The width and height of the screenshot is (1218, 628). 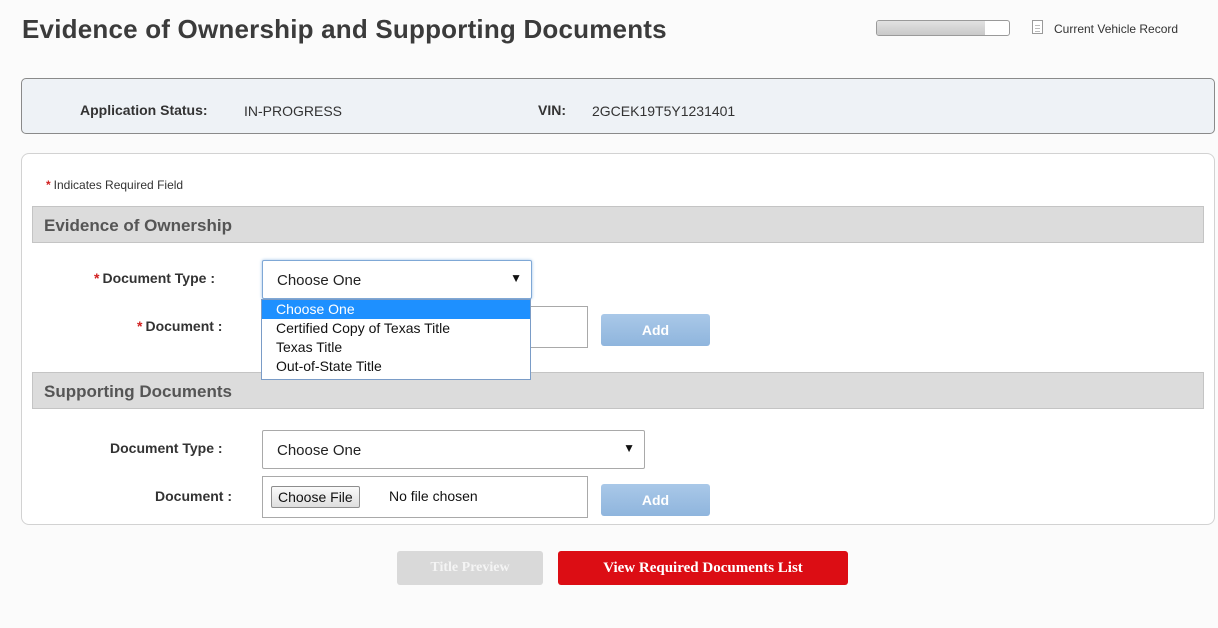 What do you see at coordinates (1116, 29) in the screenshot?
I see `current-vehicle-record-link: Current Vehicle Record` at bounding box center [1116, 29].